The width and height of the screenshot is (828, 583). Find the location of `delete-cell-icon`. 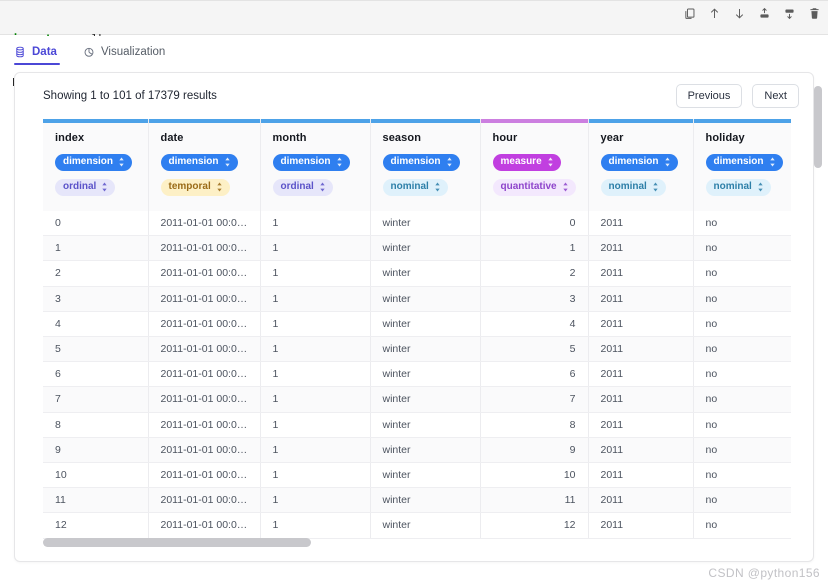

delete-cell-icon is located at coordinates (814, 13).